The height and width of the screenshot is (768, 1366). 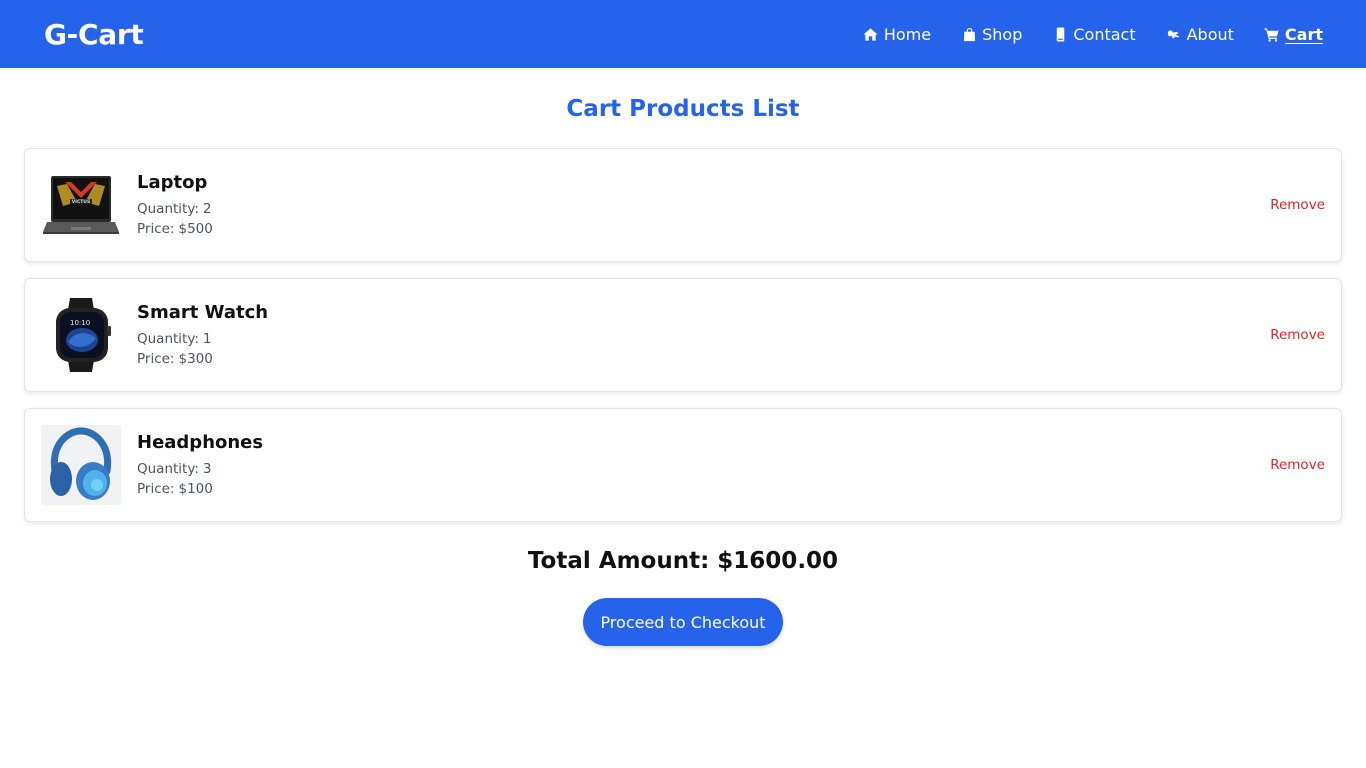 What do you see at coordinates (81, 465) in the screenshot?
I see `headphones-image` at bounding box center [81, 465].